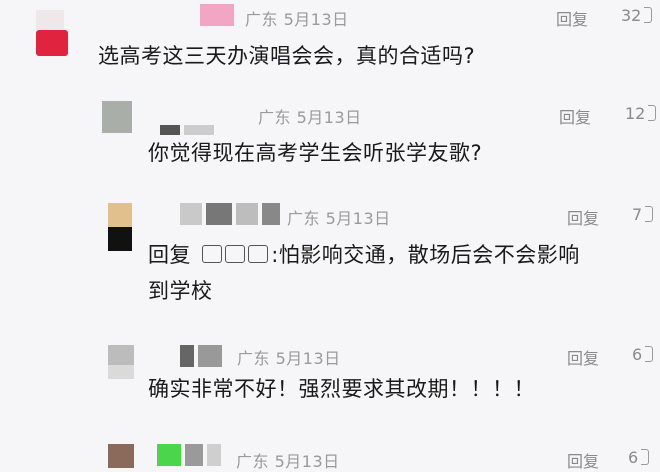  Describe the element at coordinates (169, 255) in the screenshot. I see `reply-prefix: 回复` at that location.